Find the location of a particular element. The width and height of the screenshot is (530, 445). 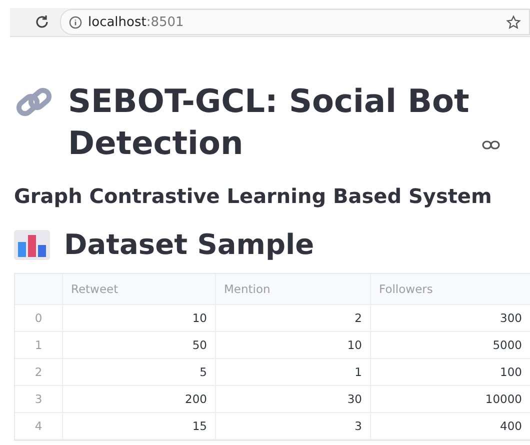

table-cell: 30 is located at coordinates (293, 400).